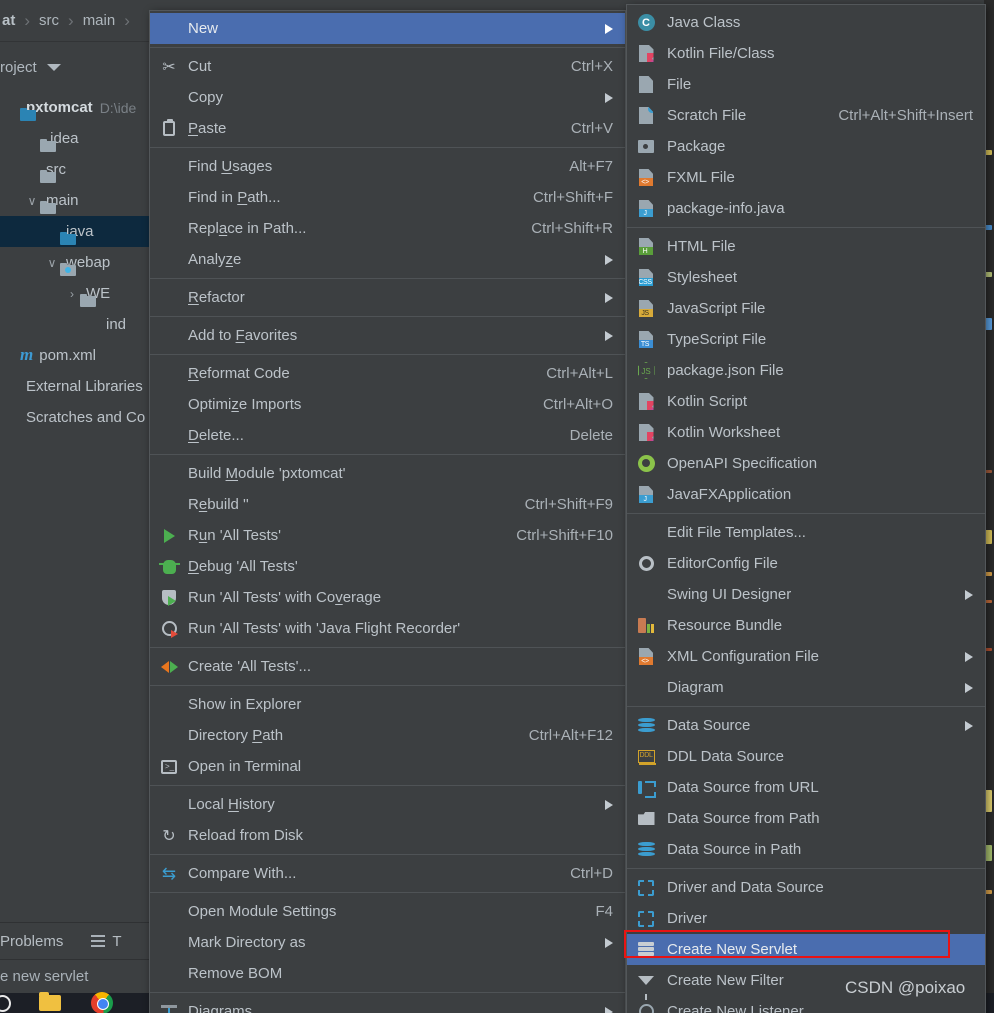  Describe the element at coordinates (387, 335) in the screenshot. I see `menu-item-add-to-favorites: Add to Favorites` at that location.